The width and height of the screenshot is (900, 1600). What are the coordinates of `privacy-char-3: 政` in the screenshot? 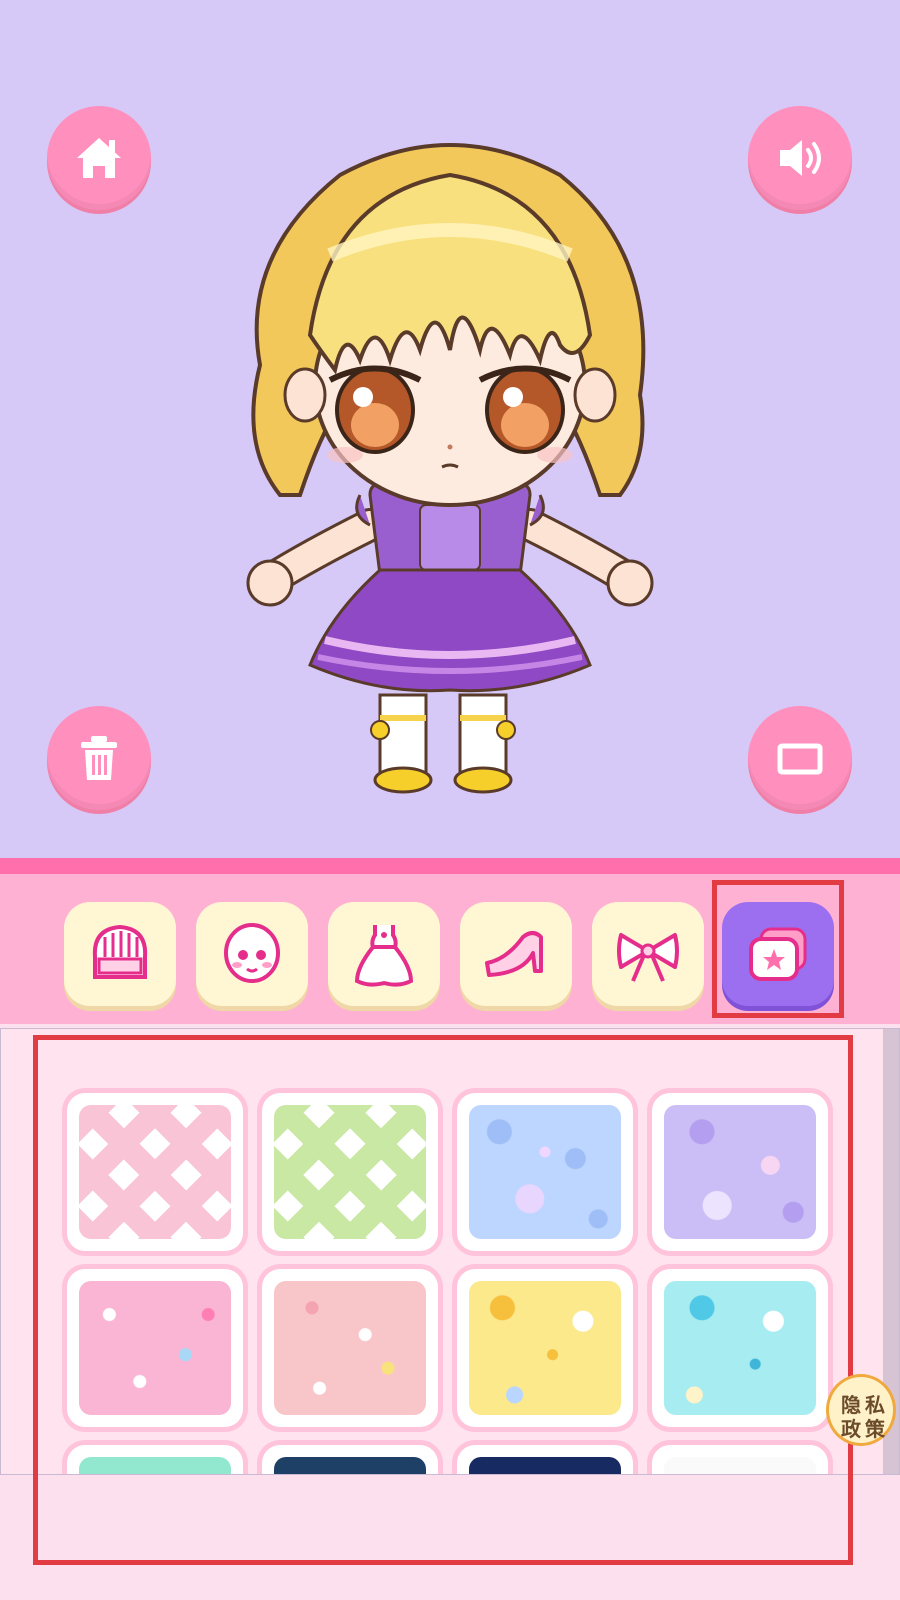 It's located at (851, 1429).